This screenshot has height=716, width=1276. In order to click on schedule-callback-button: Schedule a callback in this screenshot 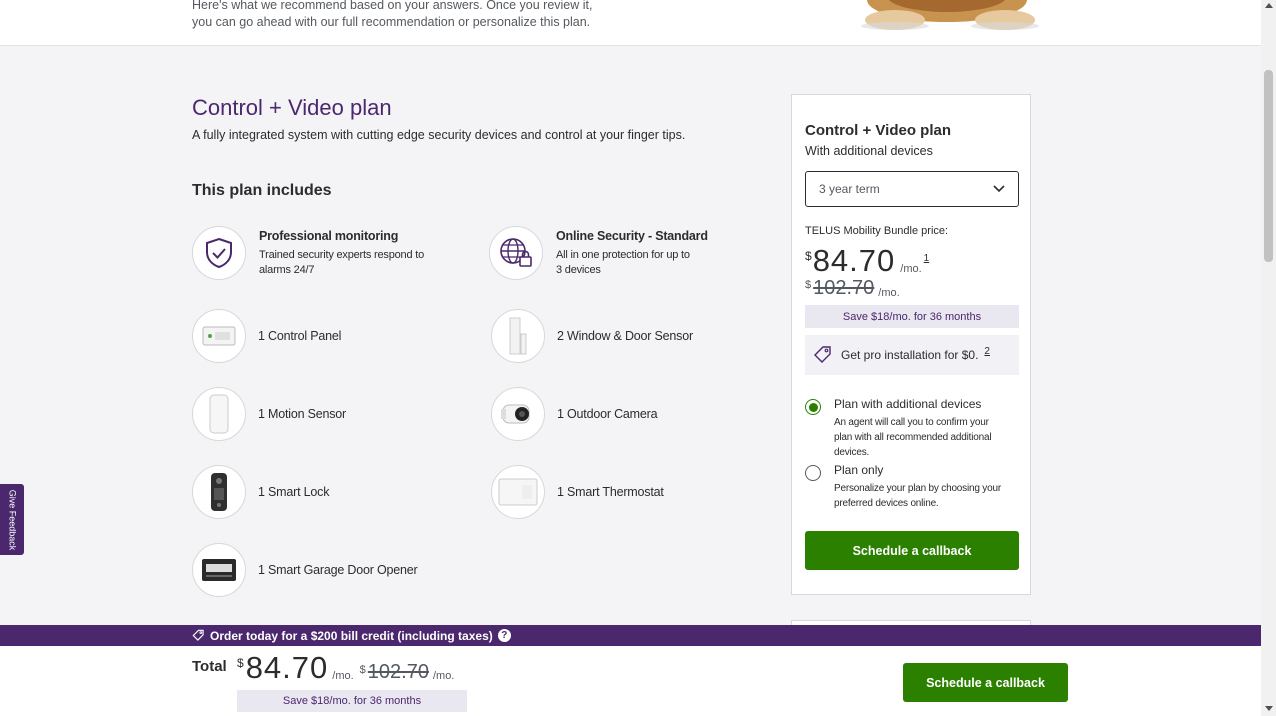, I will do `click(912, 550)`.